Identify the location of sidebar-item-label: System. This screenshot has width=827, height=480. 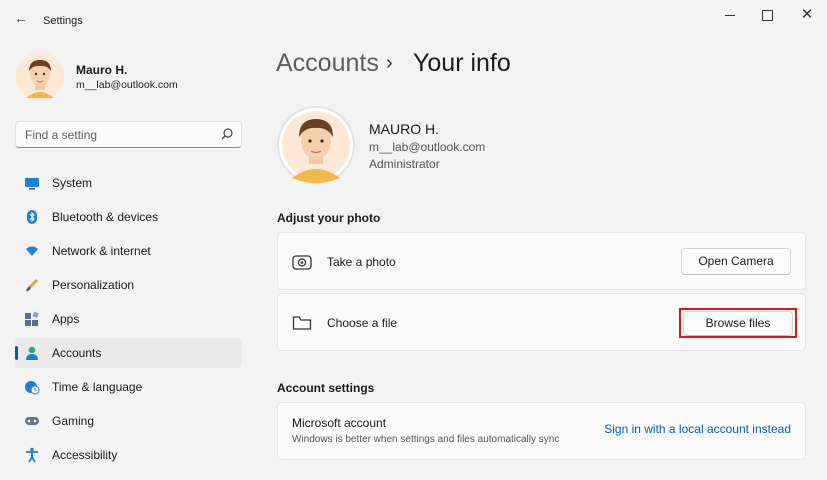
(72, 183).